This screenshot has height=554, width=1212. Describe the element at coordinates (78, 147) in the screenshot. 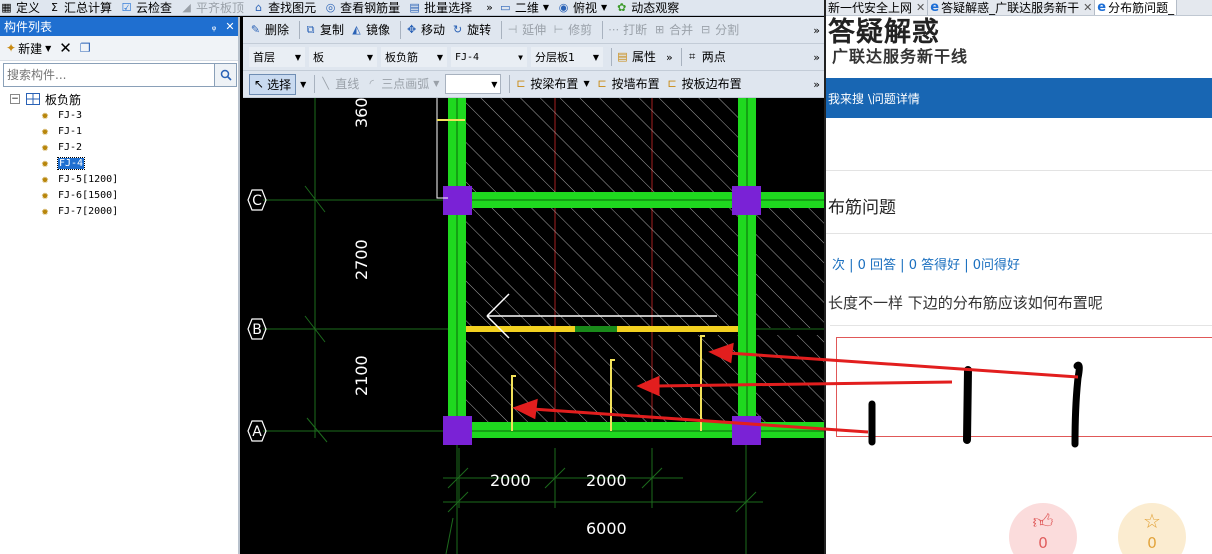

I see `tree-item-fj2: ✹ FJ-2` at that location.